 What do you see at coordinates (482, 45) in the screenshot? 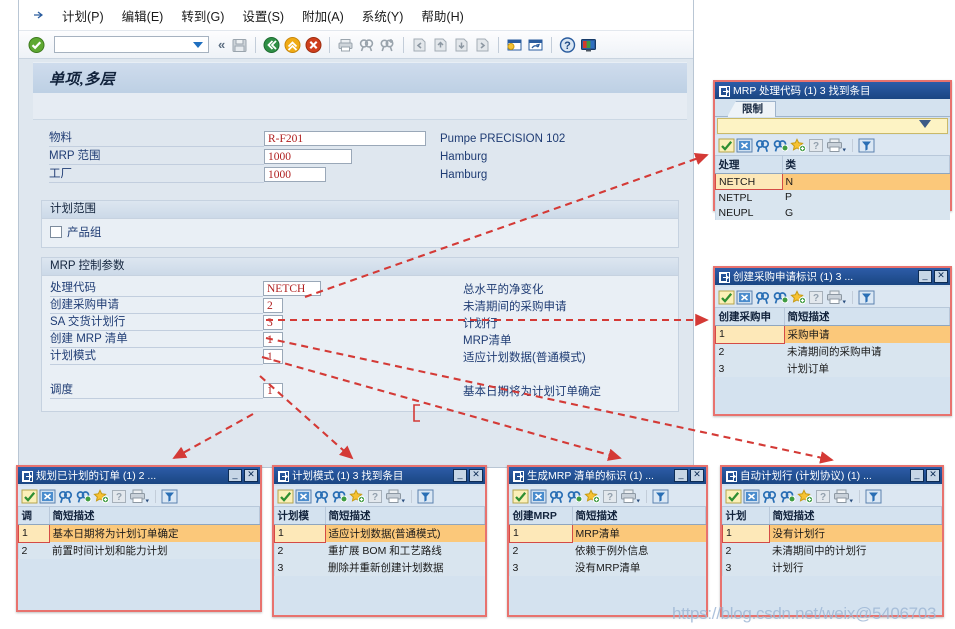
I see `last-page-icon` at bounding box center [482, 45].